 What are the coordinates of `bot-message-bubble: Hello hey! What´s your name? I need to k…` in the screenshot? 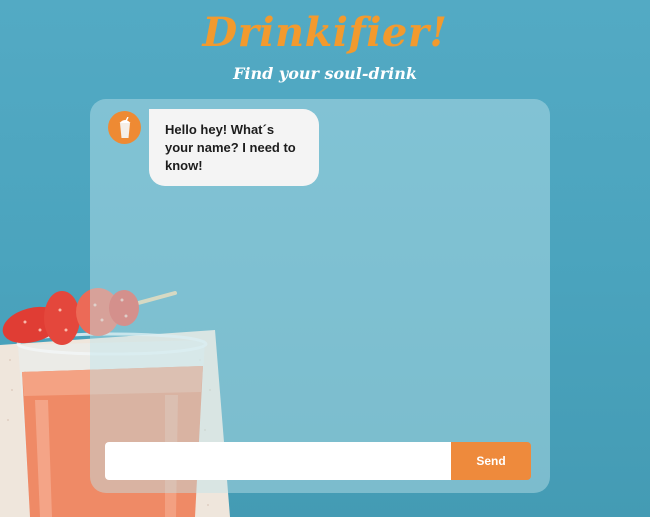 It's located at (234, 147).